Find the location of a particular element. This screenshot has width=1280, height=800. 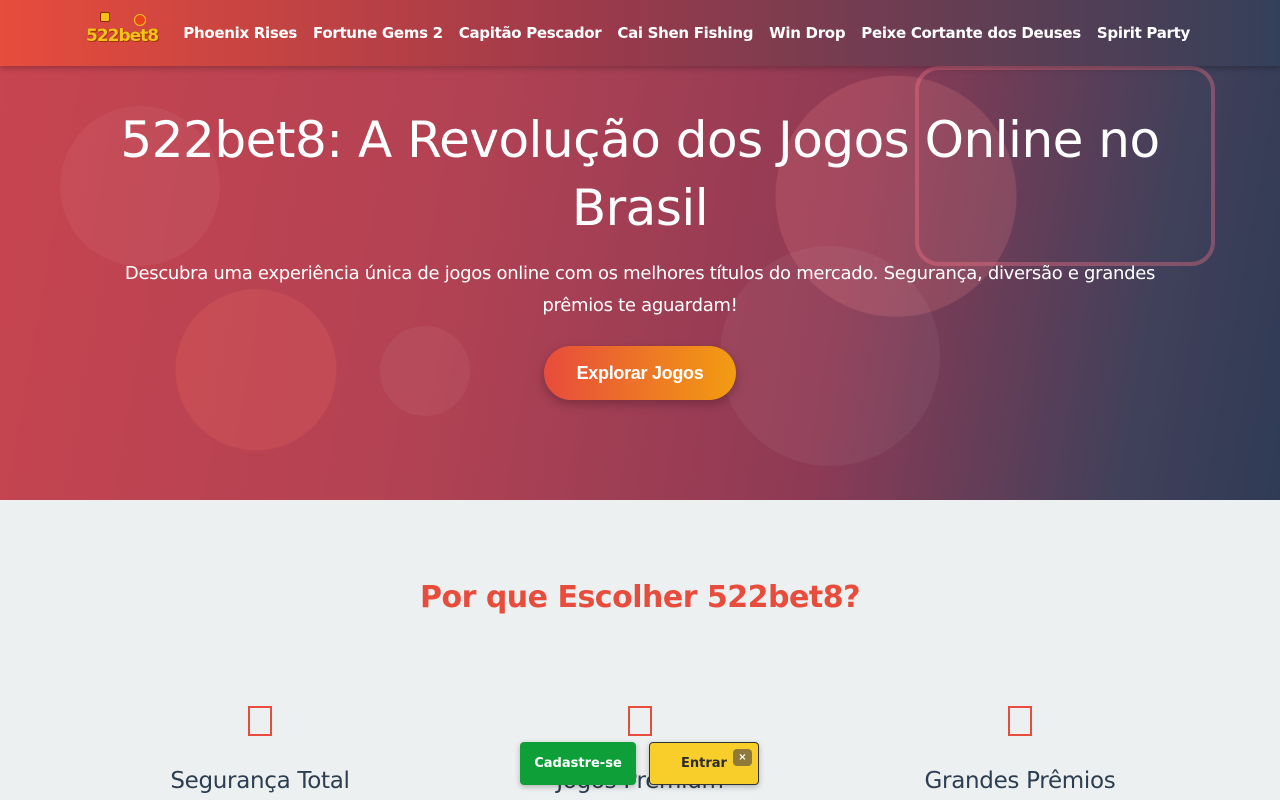

nav-link-spirit-party: Spirit Party is located at coordinates (1143, 33).